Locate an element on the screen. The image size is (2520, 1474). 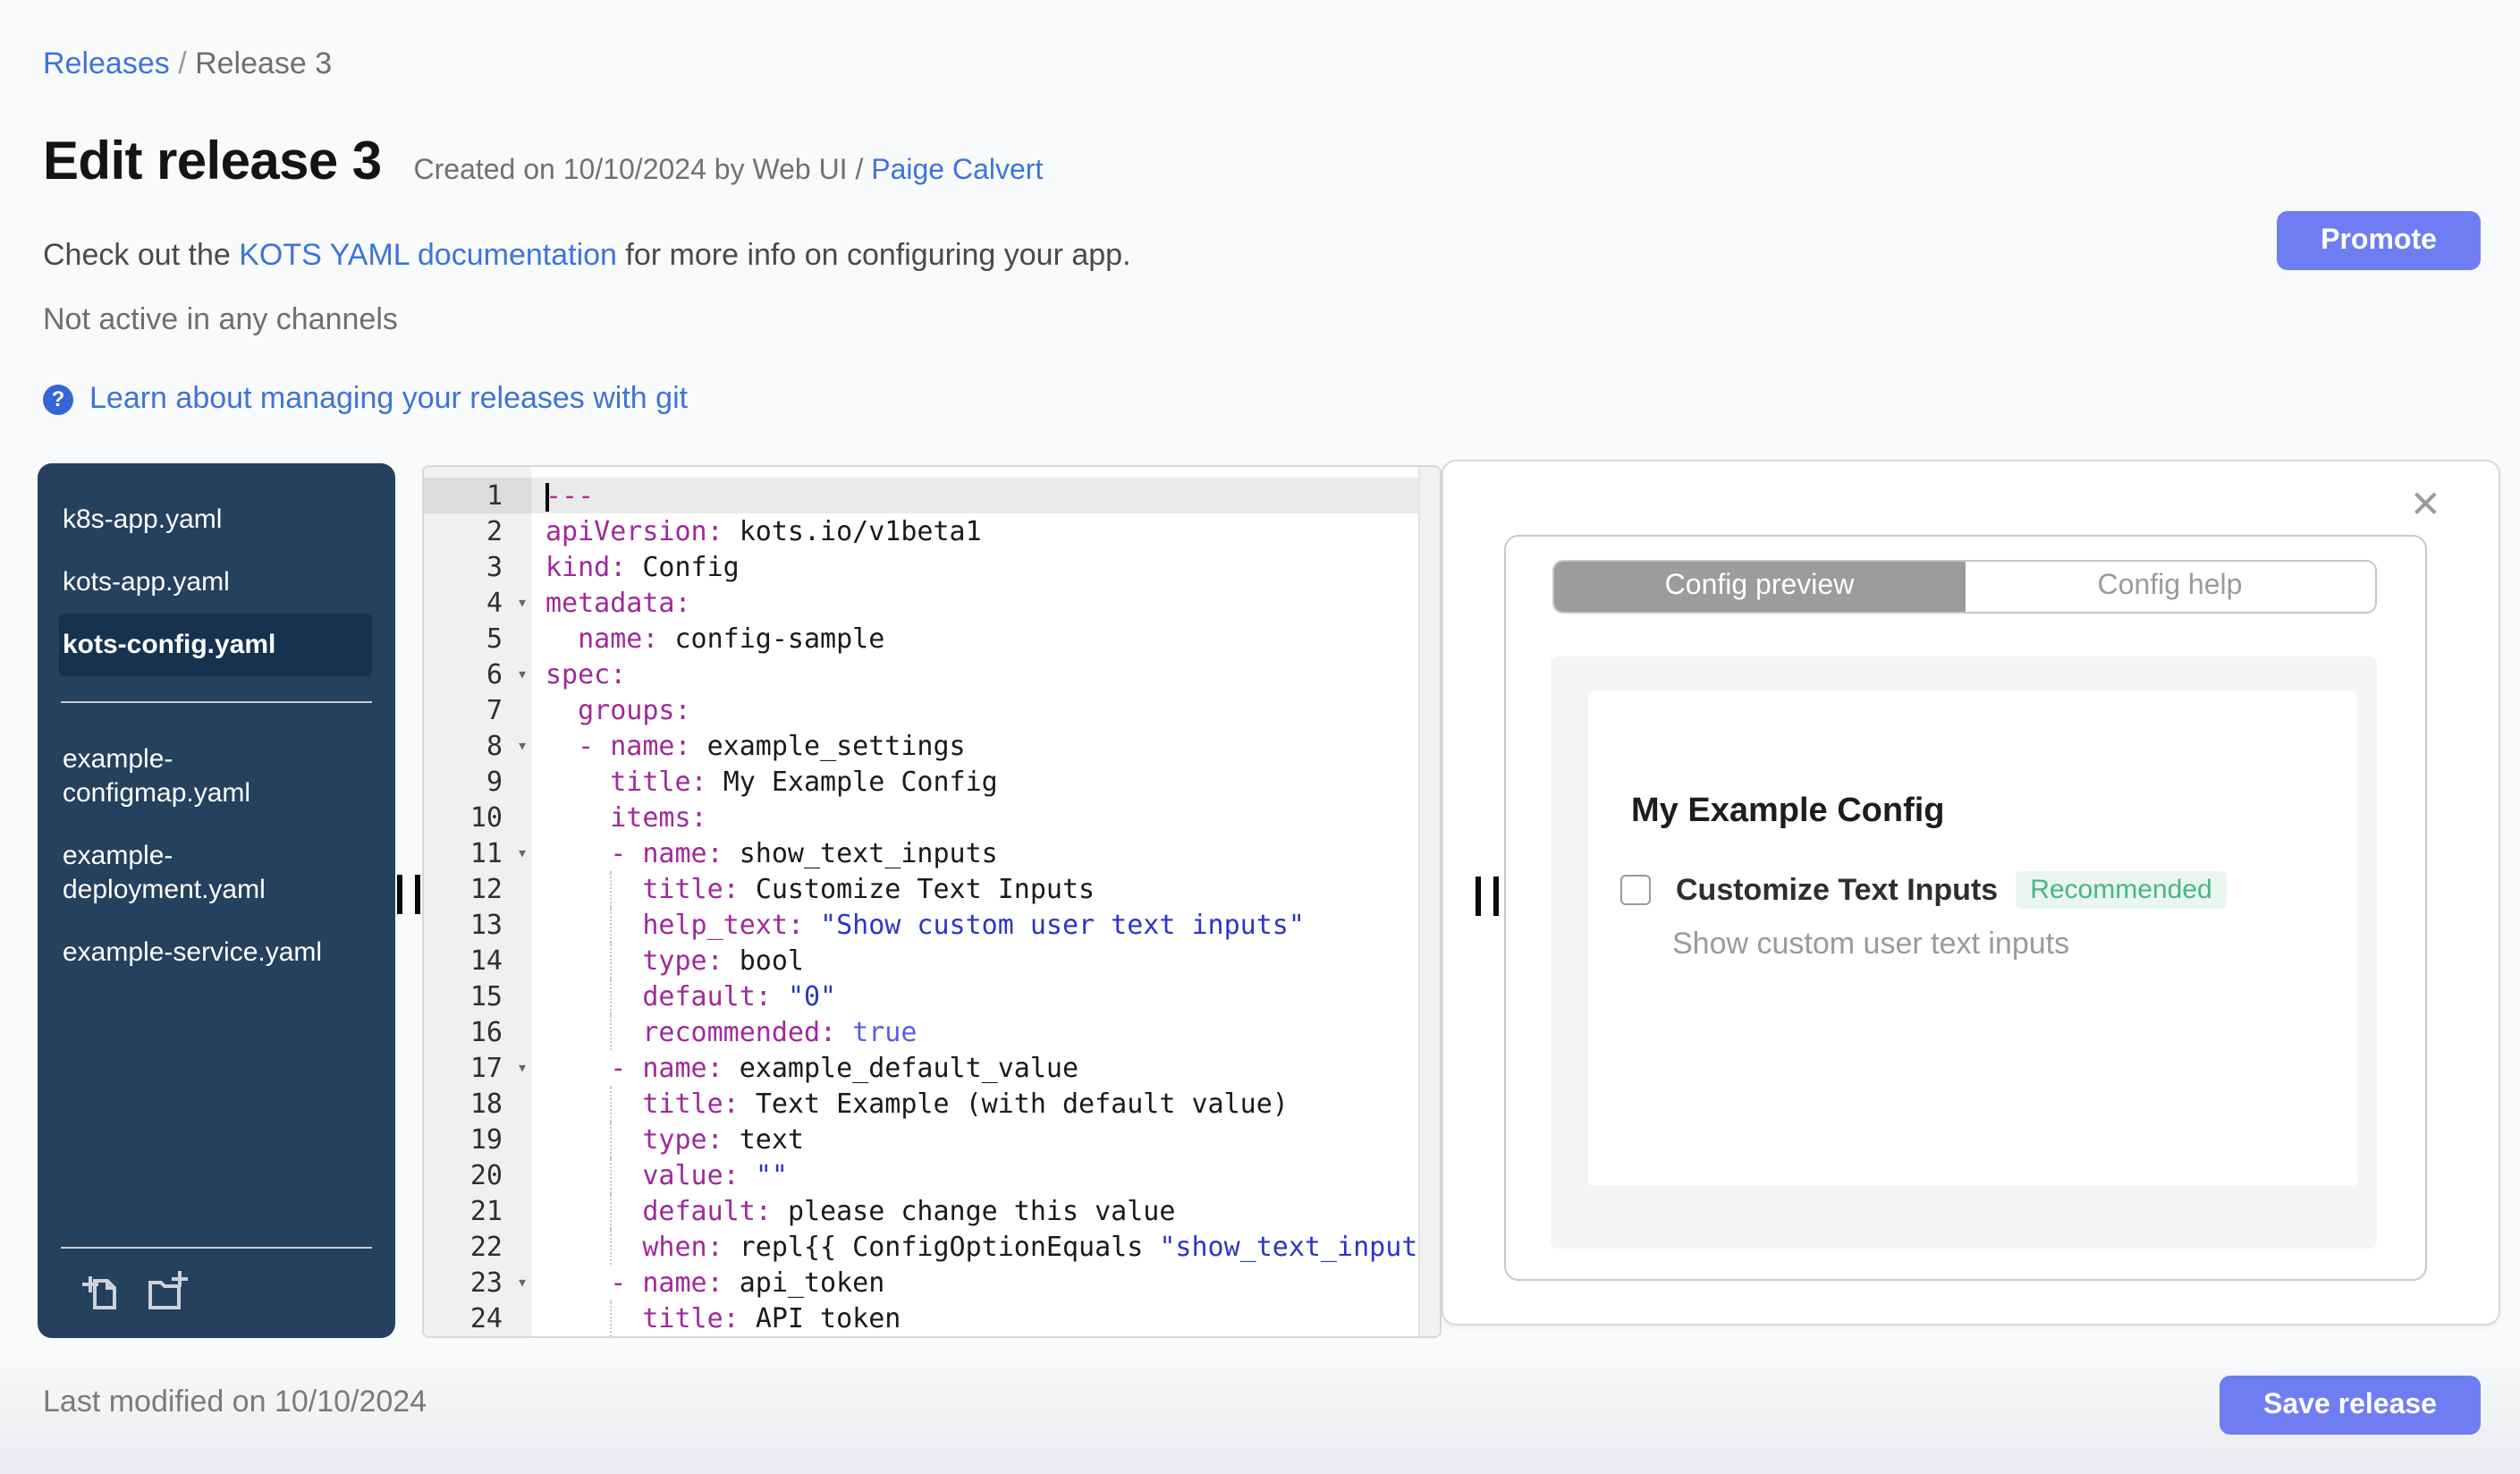
code-token: groups: is located at coordinates (618, 710).